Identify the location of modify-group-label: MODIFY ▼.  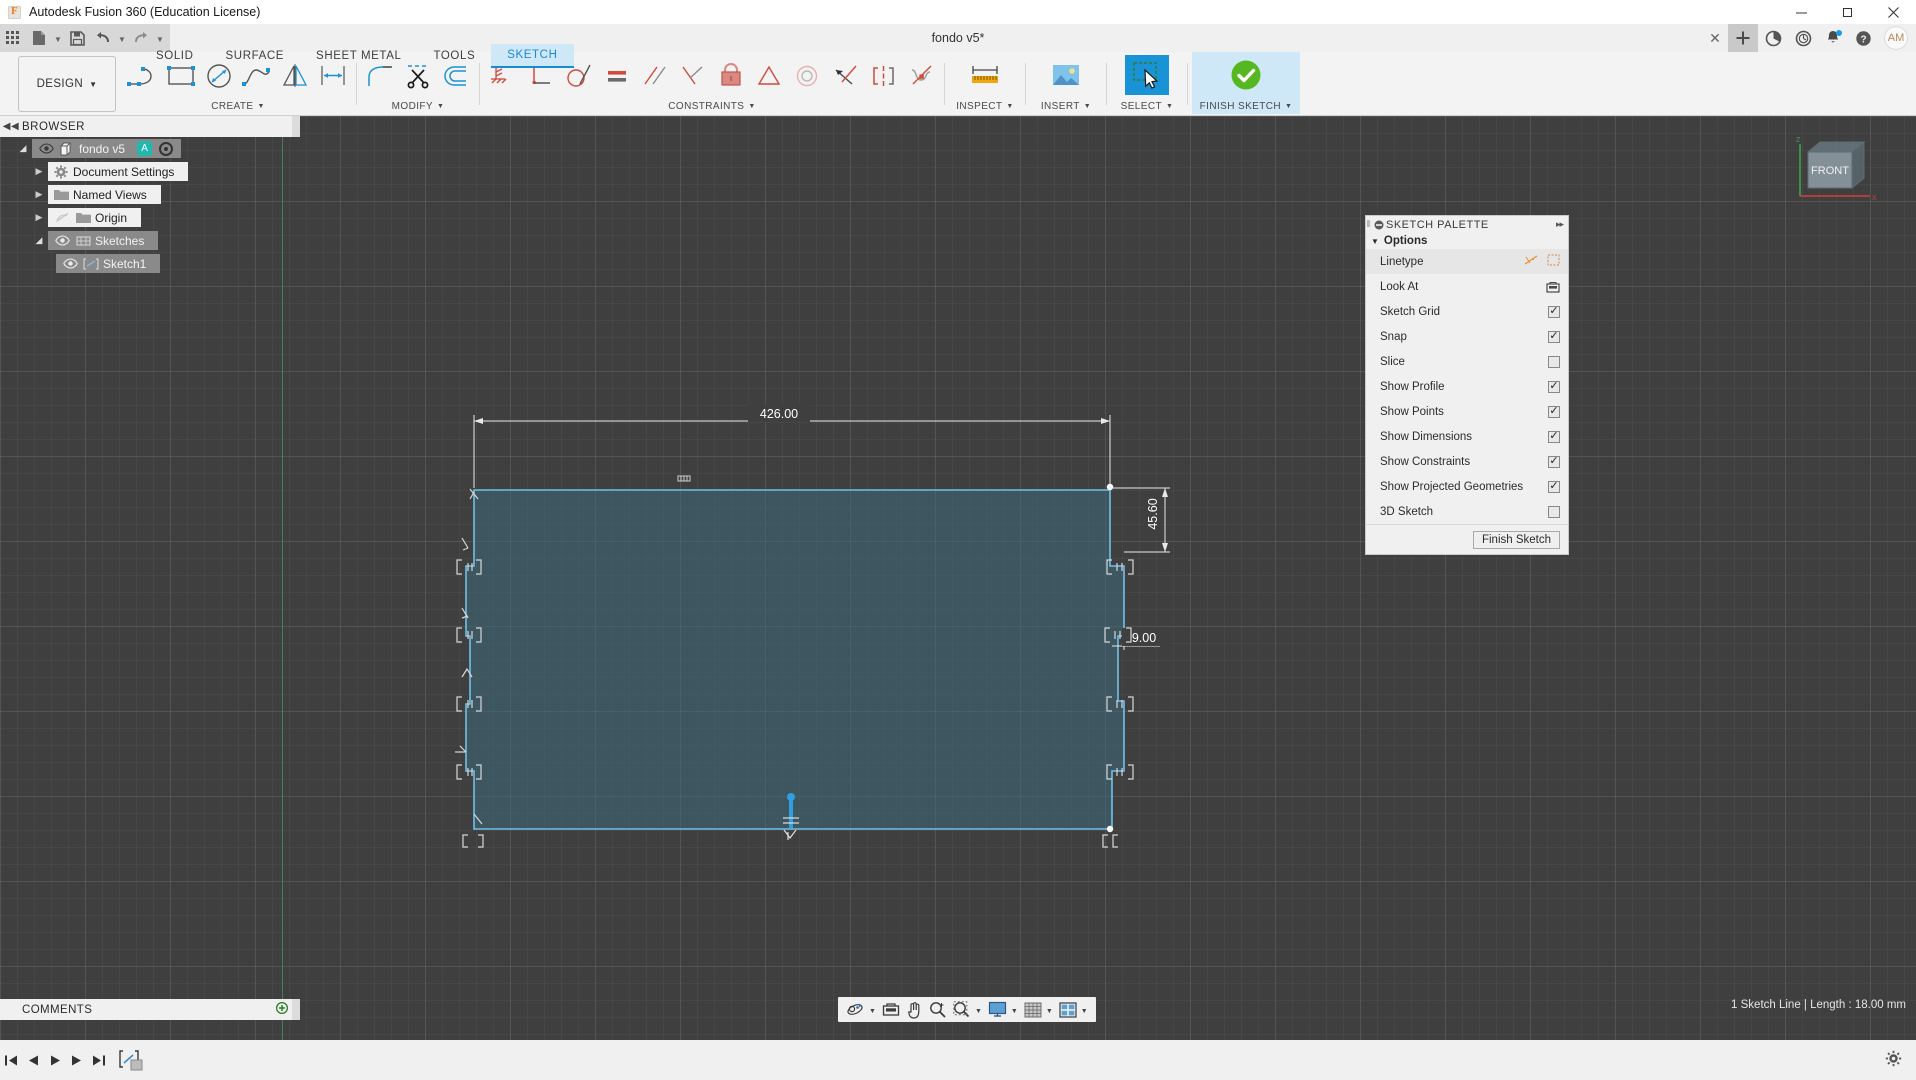
(418, 106).